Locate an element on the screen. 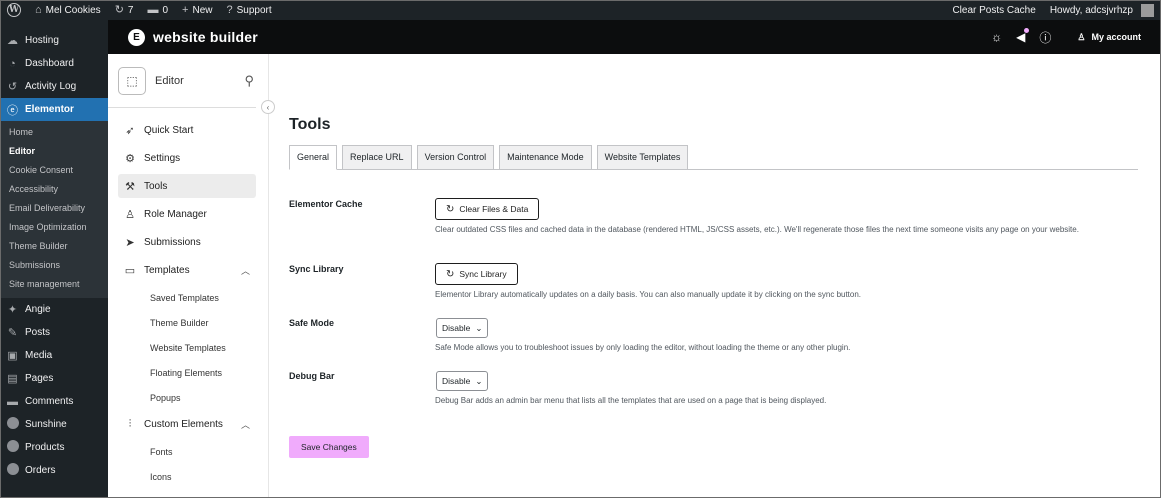 Image resolution: width=1161 pixels, height=498 pixels. menu-label: Elementor is located at coordinates (49, 109).